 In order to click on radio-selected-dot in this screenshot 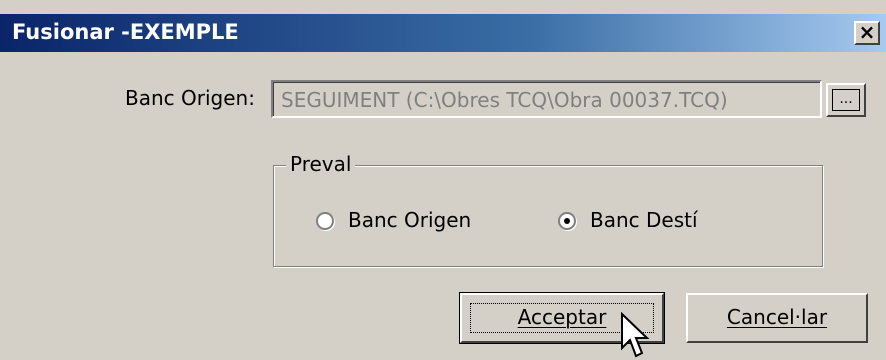, I will do `click(567, 221)`.